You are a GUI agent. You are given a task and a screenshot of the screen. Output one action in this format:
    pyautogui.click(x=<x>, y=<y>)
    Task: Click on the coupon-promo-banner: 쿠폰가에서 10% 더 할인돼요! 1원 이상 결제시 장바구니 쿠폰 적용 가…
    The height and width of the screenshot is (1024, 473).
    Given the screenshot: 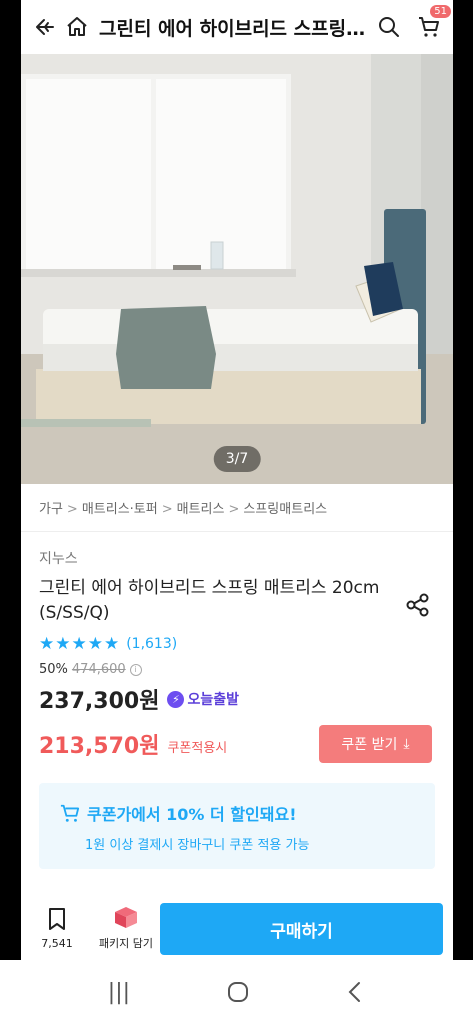 What is the action you would take?
    pyautogui.click(x=237, y=826)
    